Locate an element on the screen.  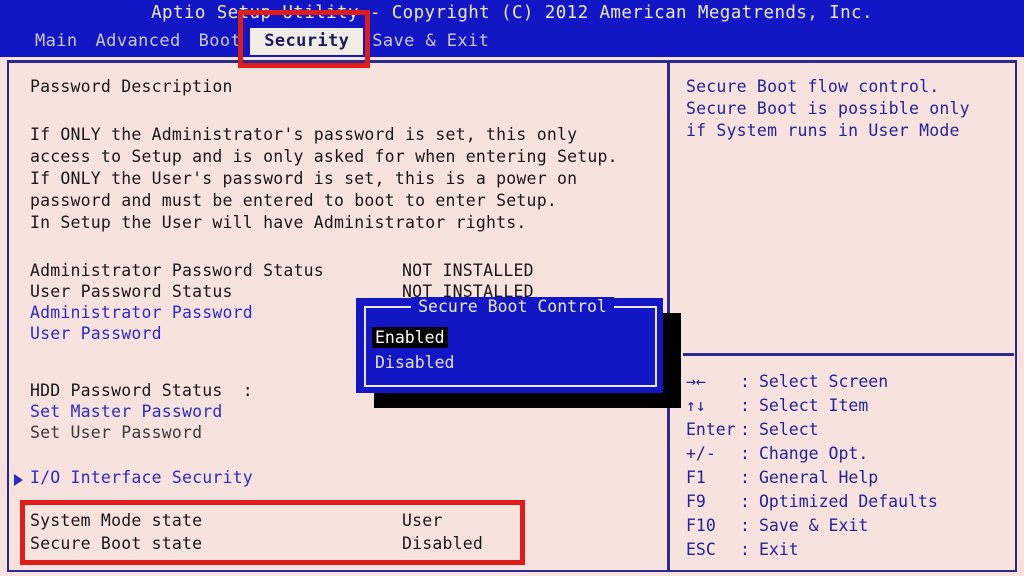
state-value: Disabled is located at coordinates (443, 543).